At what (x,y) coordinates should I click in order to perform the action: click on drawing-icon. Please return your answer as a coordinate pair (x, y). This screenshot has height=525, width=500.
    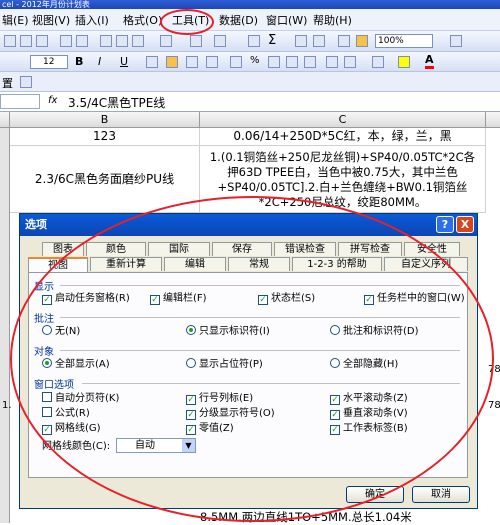
    Looking at the image, I should click on (362, 41).